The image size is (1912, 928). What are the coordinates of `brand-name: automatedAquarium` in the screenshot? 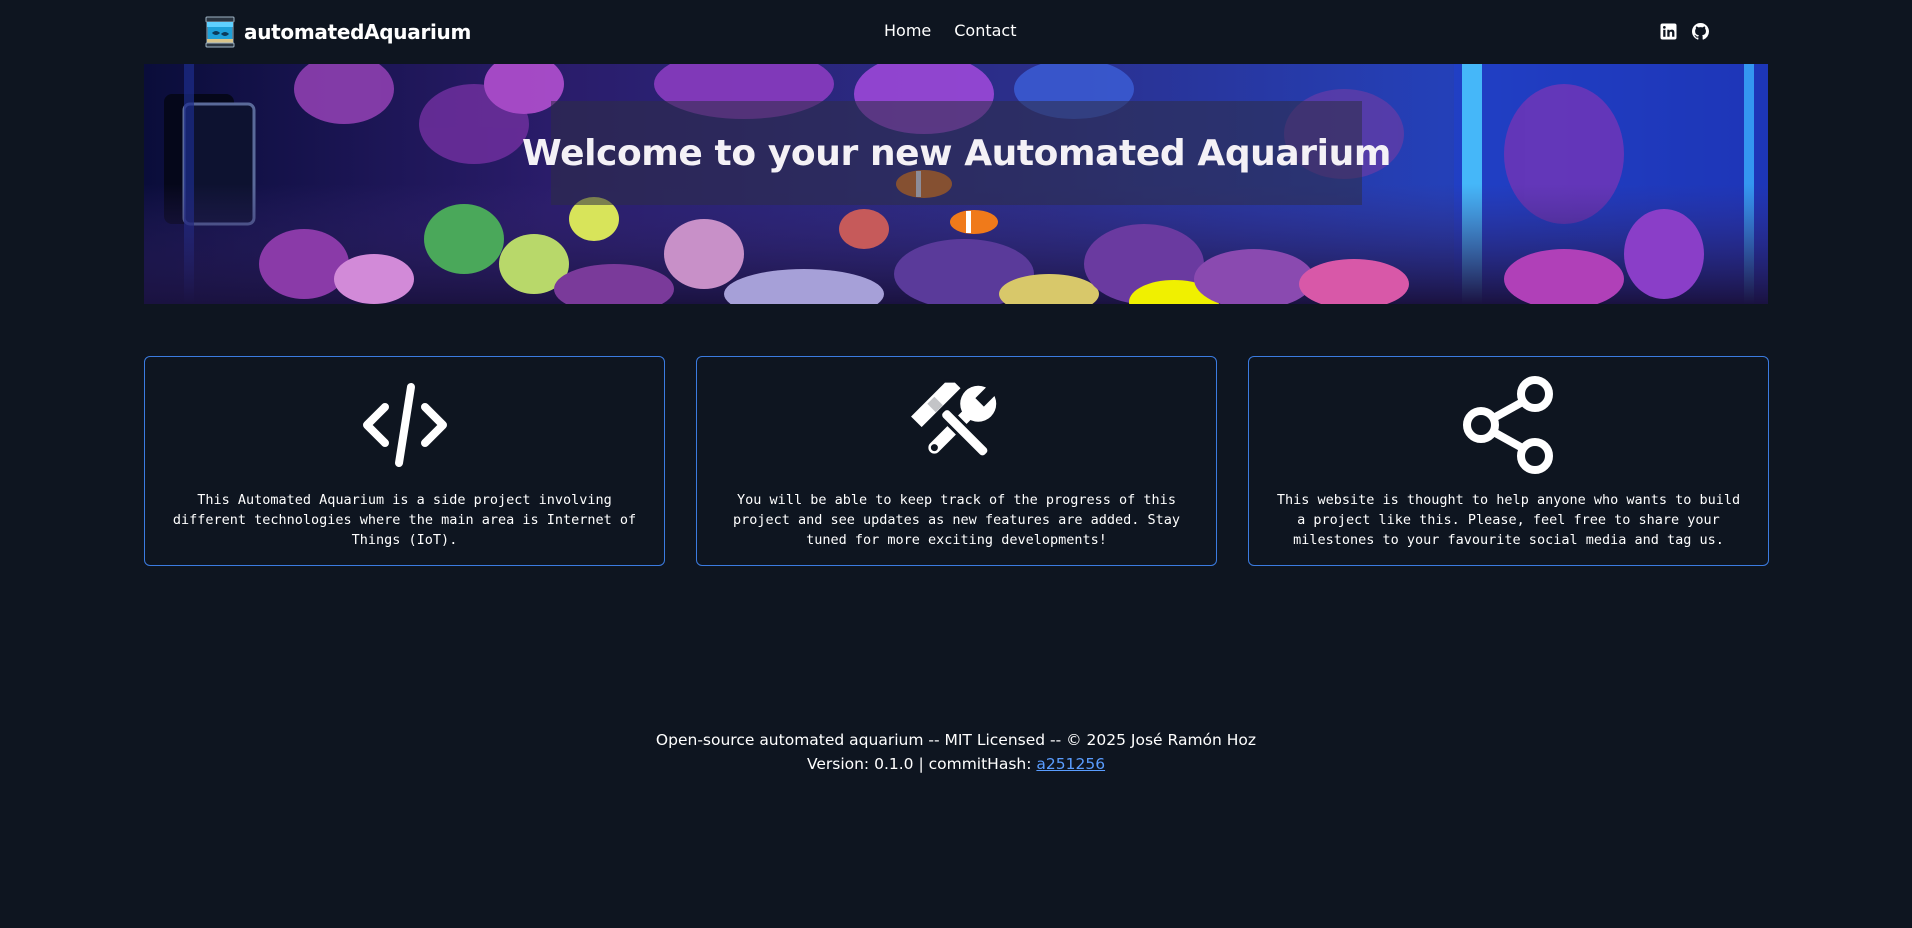 It's located at (358, 32).